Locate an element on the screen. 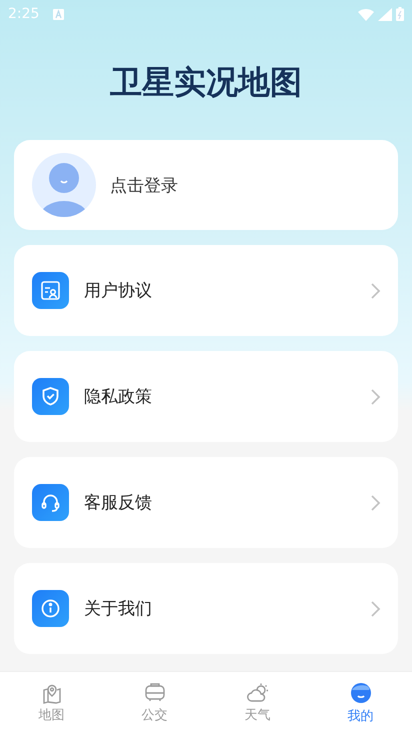  login-prompt: 点击登录 is located at coordinates (144, 185).